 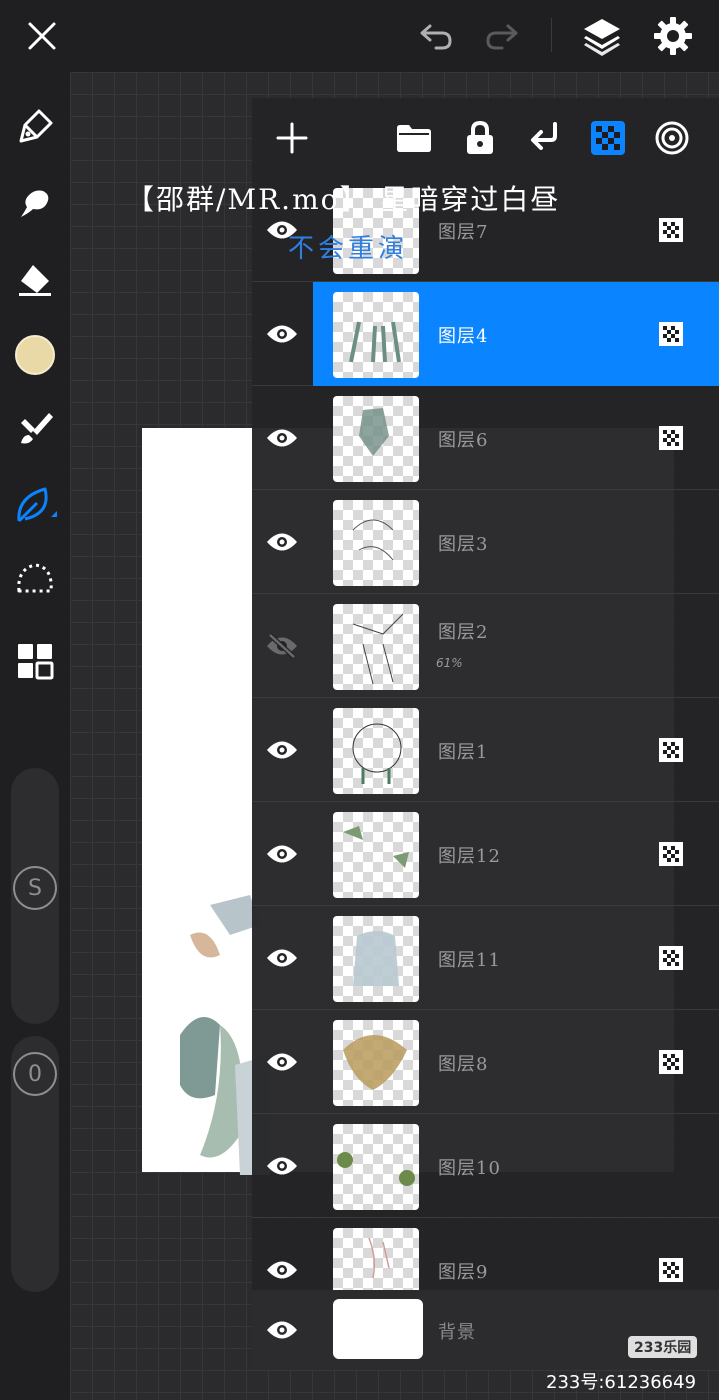 I want to click on brush-icon, so click(x=35, y=429).